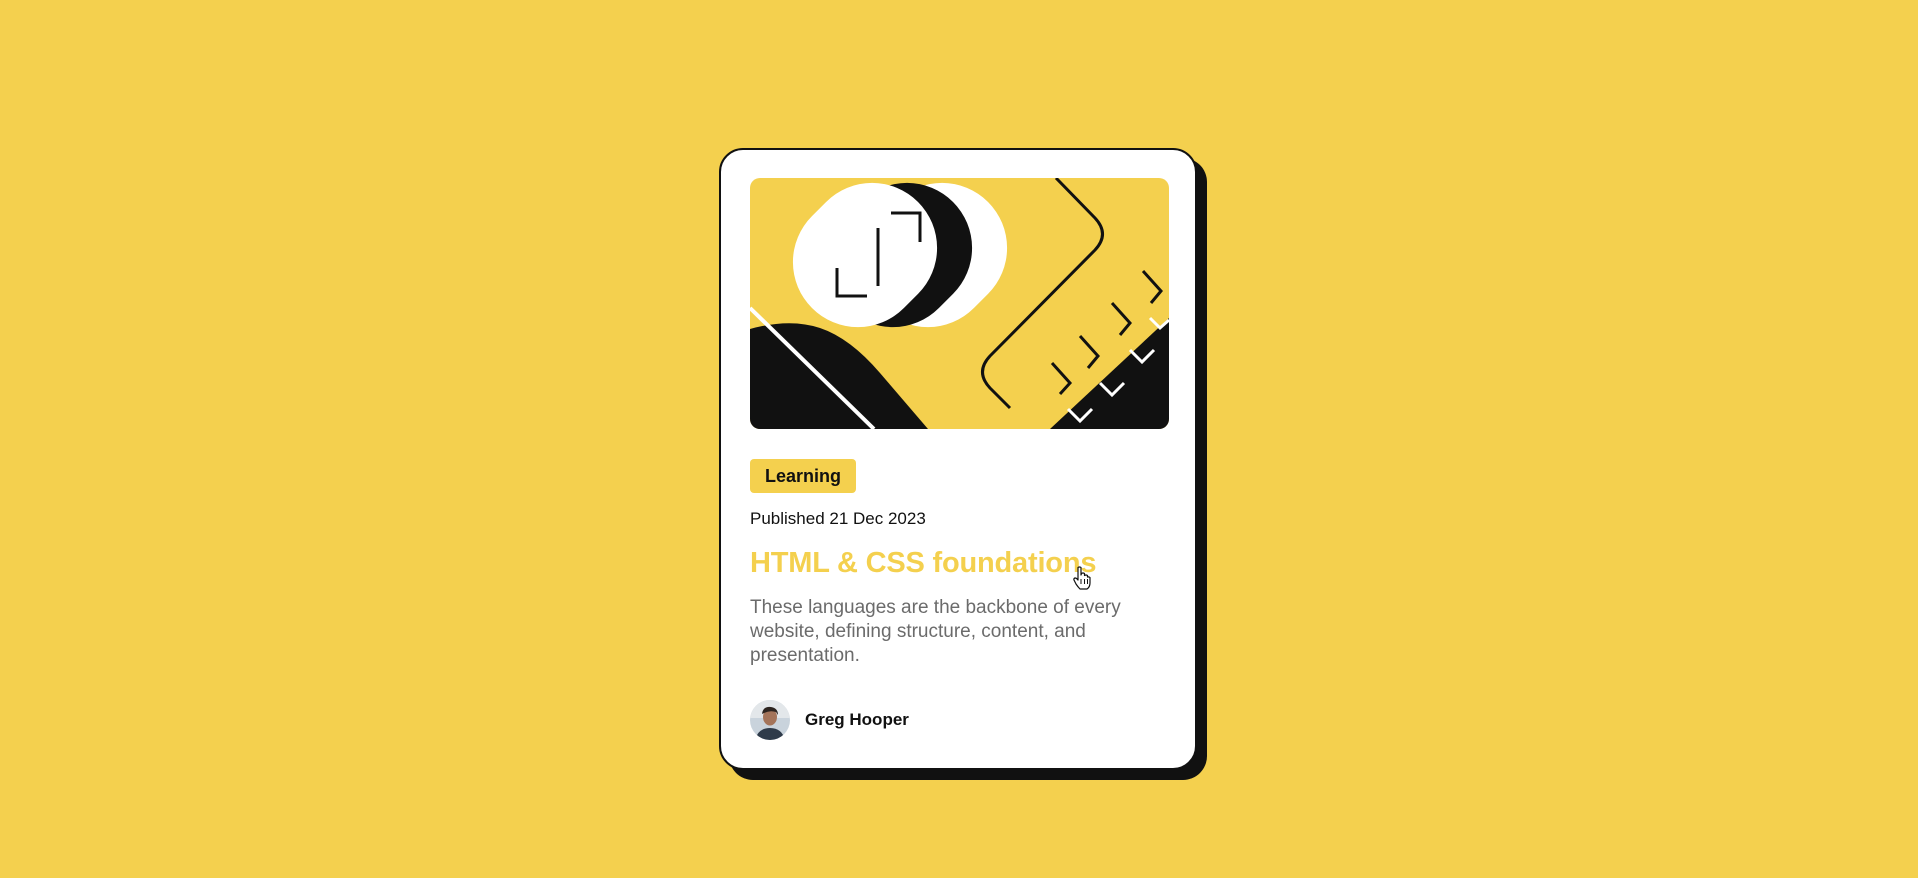  What do you see at coordinates (838, 518) in the screenshot?
I see `published-date: Published 21 Dec 2023` at bounding box center [838, 518].